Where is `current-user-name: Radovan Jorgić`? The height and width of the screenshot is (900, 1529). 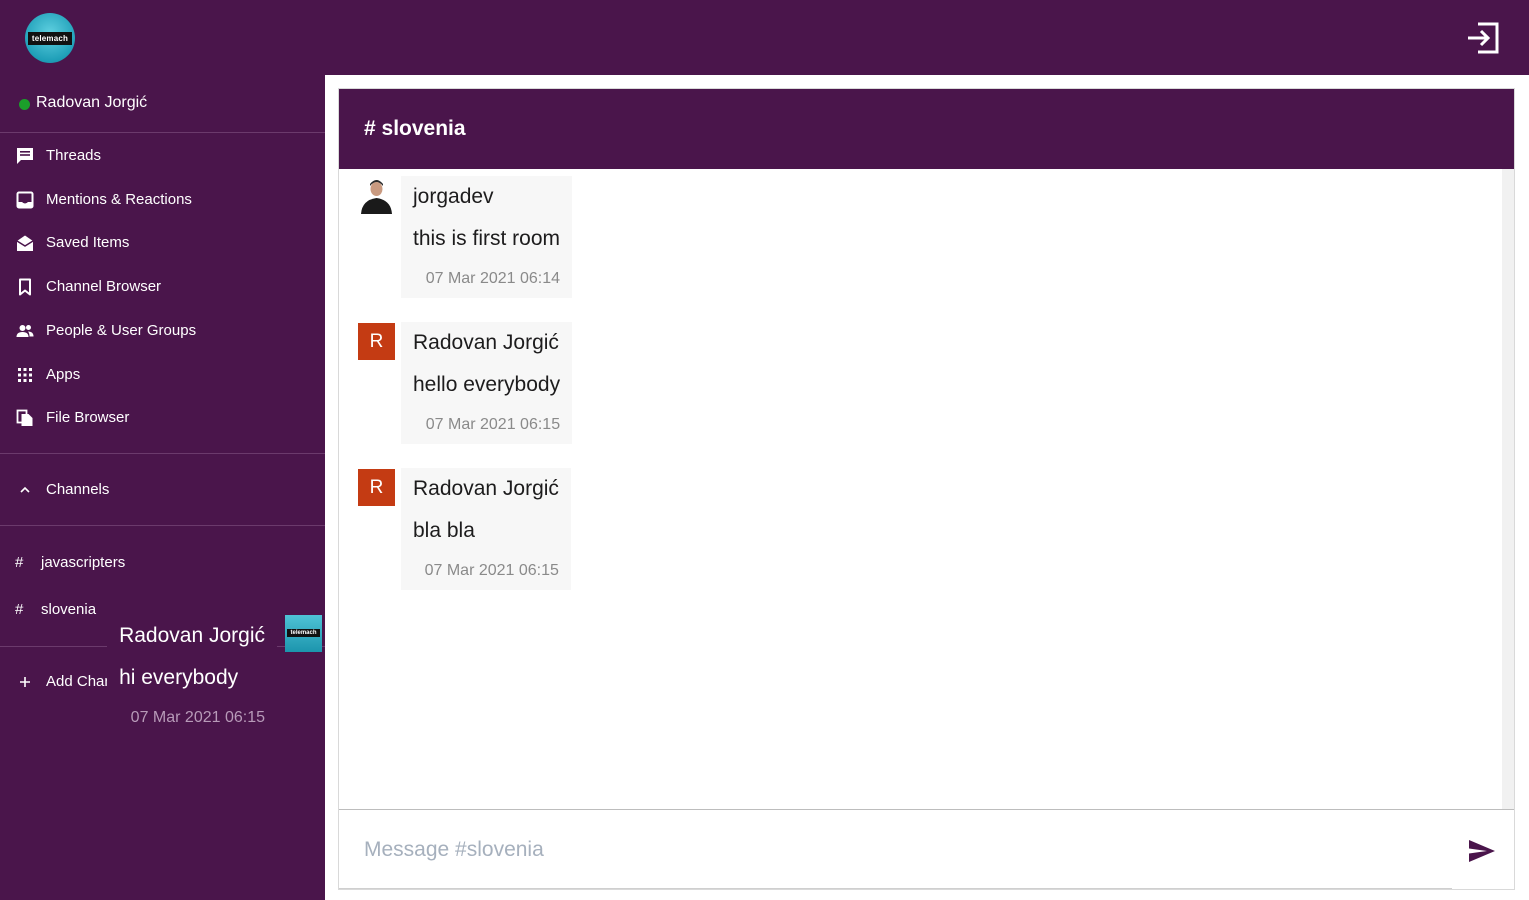
current-user-name: Radovan Jorgić is located at coordinates (92, 102).